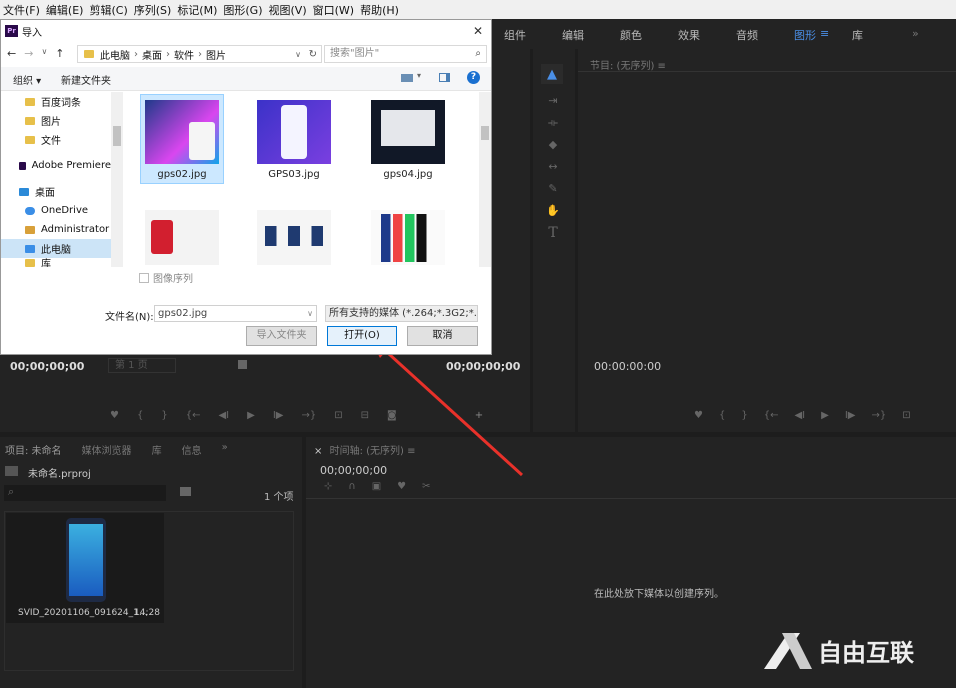 The height and width of the screenshot is (688, 956). What do you see at coordinates (515, 35) in the screenshot?
I see `workspace-assembly: 组件` at bounding box center [515, 35].